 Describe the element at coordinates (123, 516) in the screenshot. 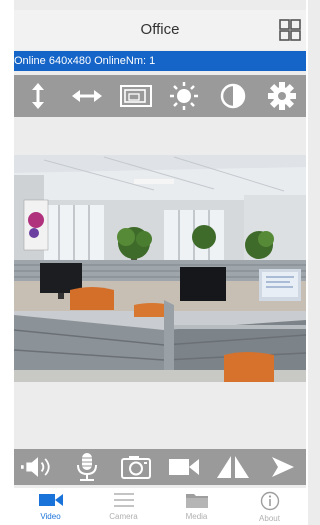

I see `tab-camera-label: Camera` at that location.